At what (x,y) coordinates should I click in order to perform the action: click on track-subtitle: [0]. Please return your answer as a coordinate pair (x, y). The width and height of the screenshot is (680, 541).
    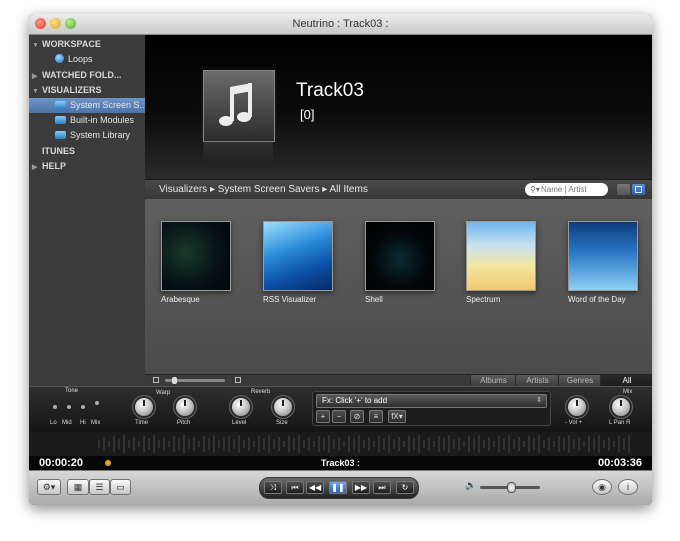
    Looking at the image, I should click on (307, 114).